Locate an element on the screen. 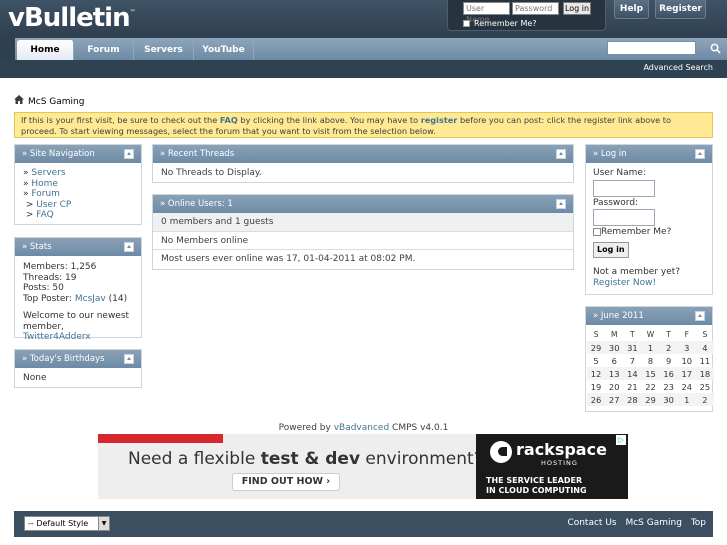 This screenshot has width=727, height=545. calendar-day: 12 is located at coordinates (596, 373).